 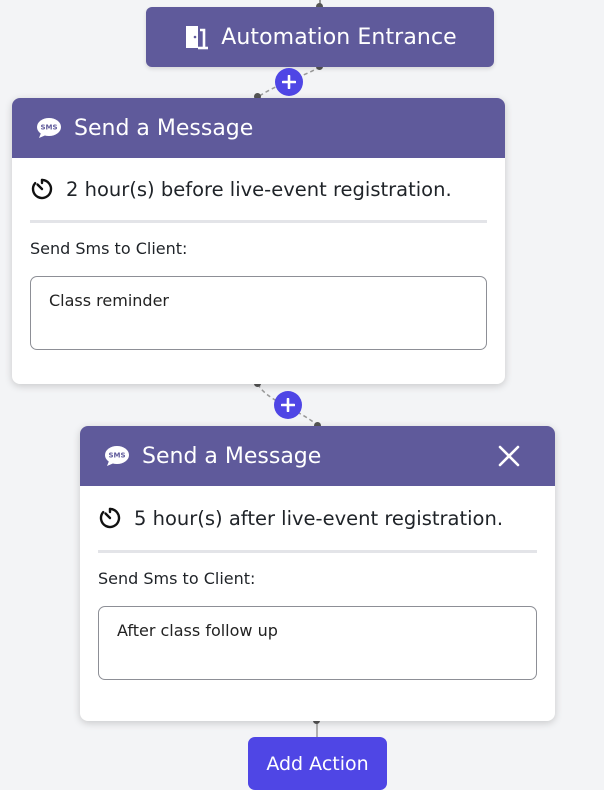 I want to click on step-timing: 5 hour(s) after live-event registration., so click(x=317, y=518).